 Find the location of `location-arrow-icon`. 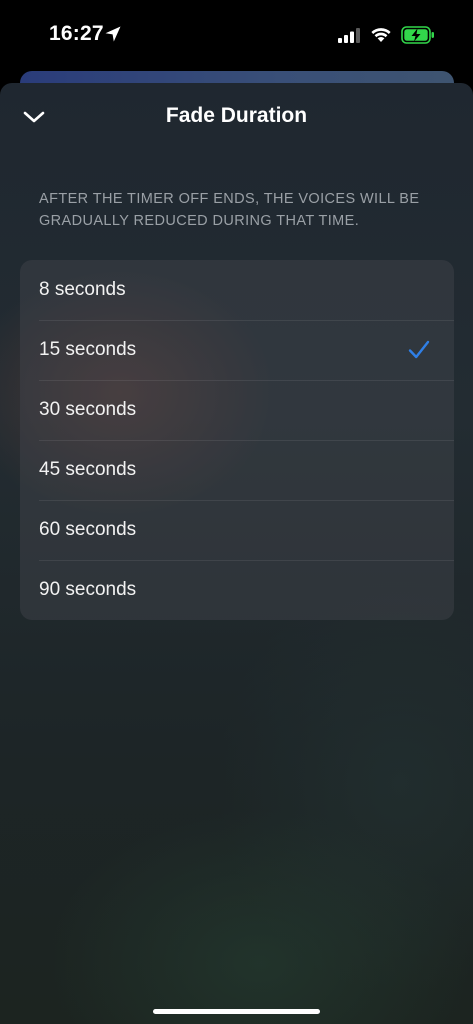

location-arrow-icon is located at coordinates (113, 34).